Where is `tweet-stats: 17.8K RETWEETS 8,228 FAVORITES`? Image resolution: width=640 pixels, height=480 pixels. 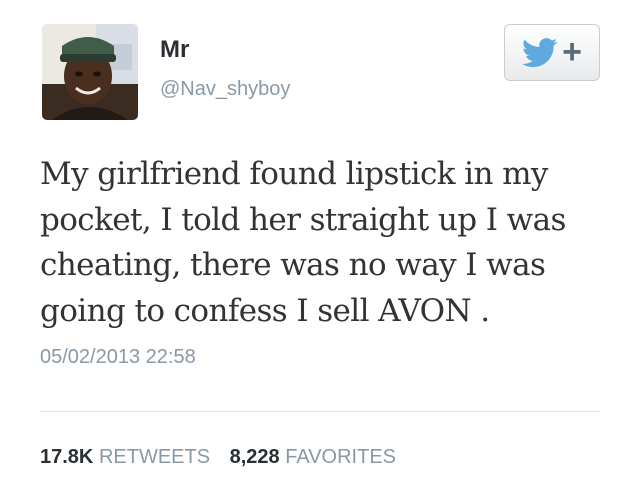 tweet-stats: 17.8K RETWEETS 8,228 FAVORITES is located at coordinates (218, 457).